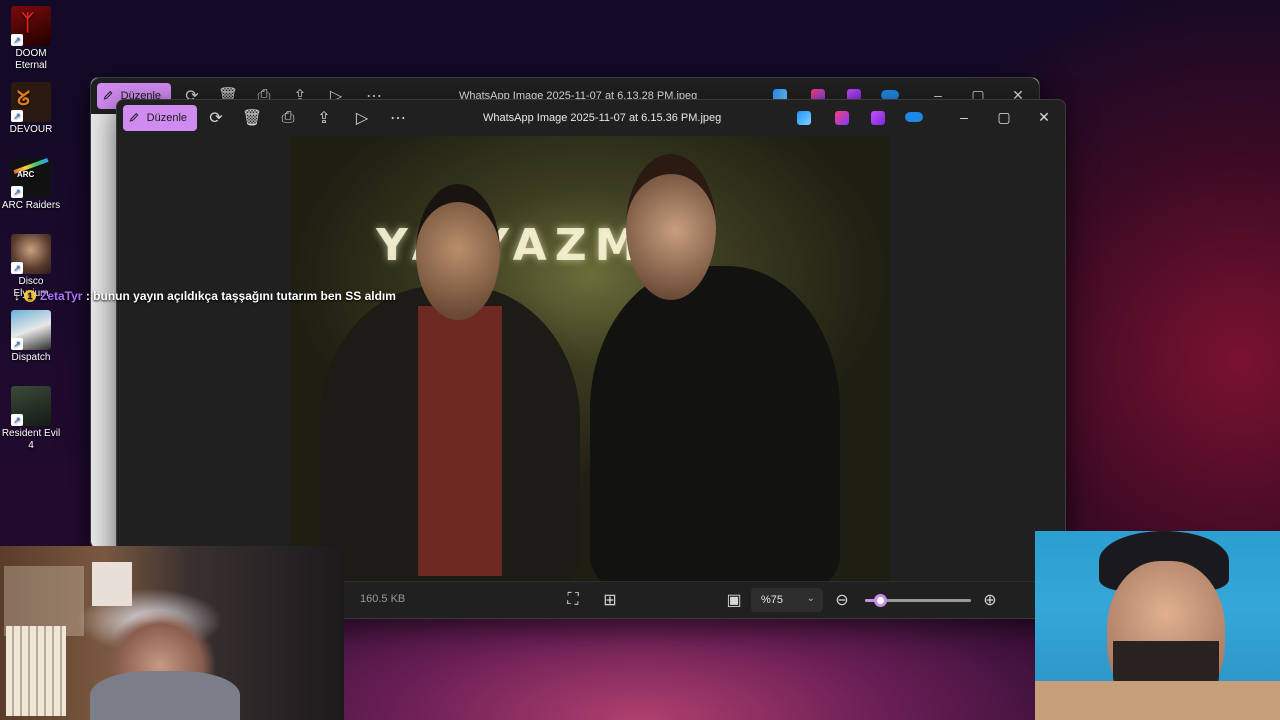 The image size is (1280, 720). What do you see at coordinates (288, 118) in the screenshot?
I see `print-icon: ⎙` at bounding box center [288, 118].